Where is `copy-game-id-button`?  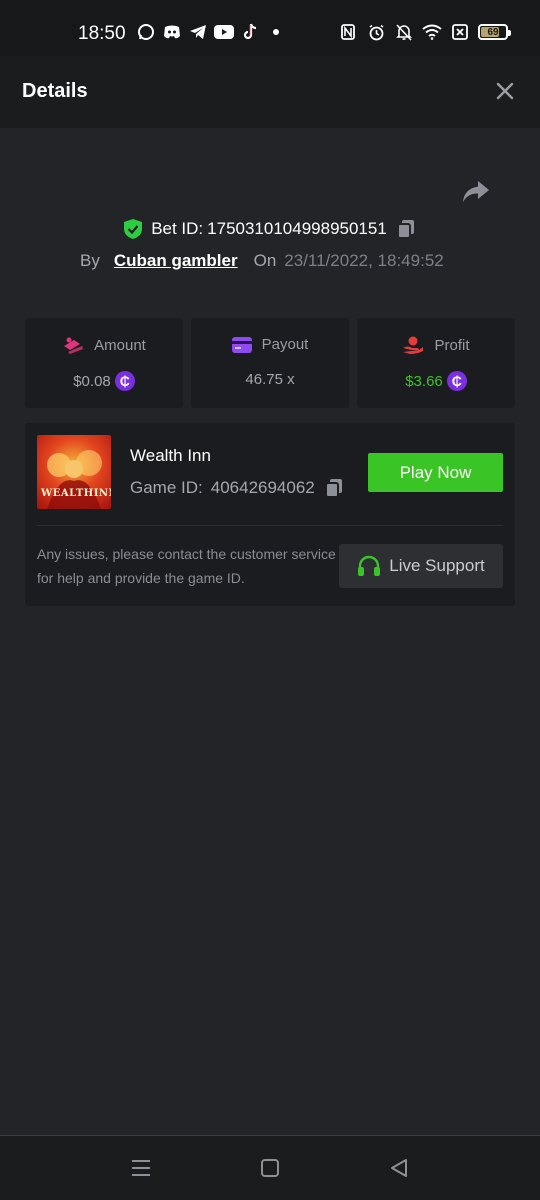
copy-game-id-button is located at coordinates (334, 488).